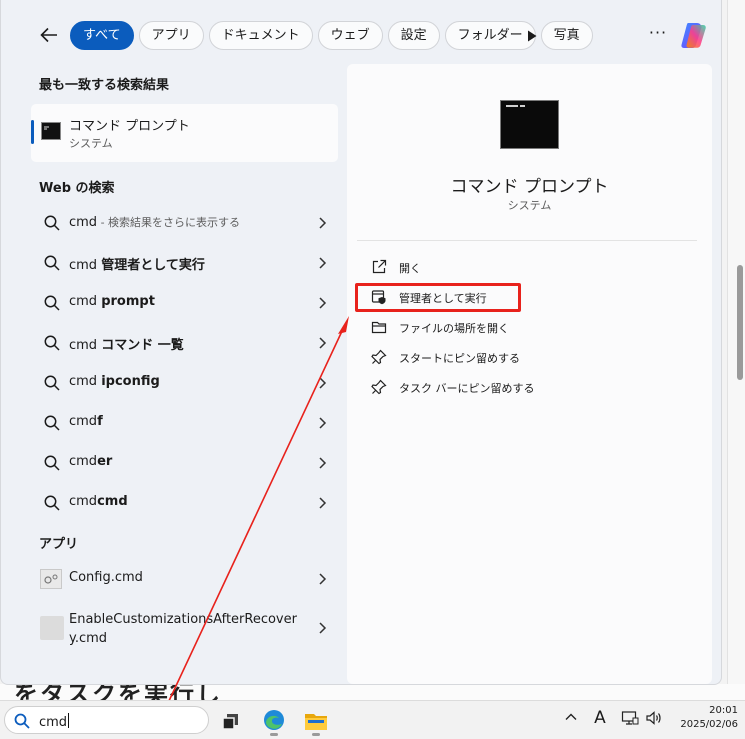 This screenshot has height=739, width=745. I want to click on explorer-taskbar-button, so click(316, 721).